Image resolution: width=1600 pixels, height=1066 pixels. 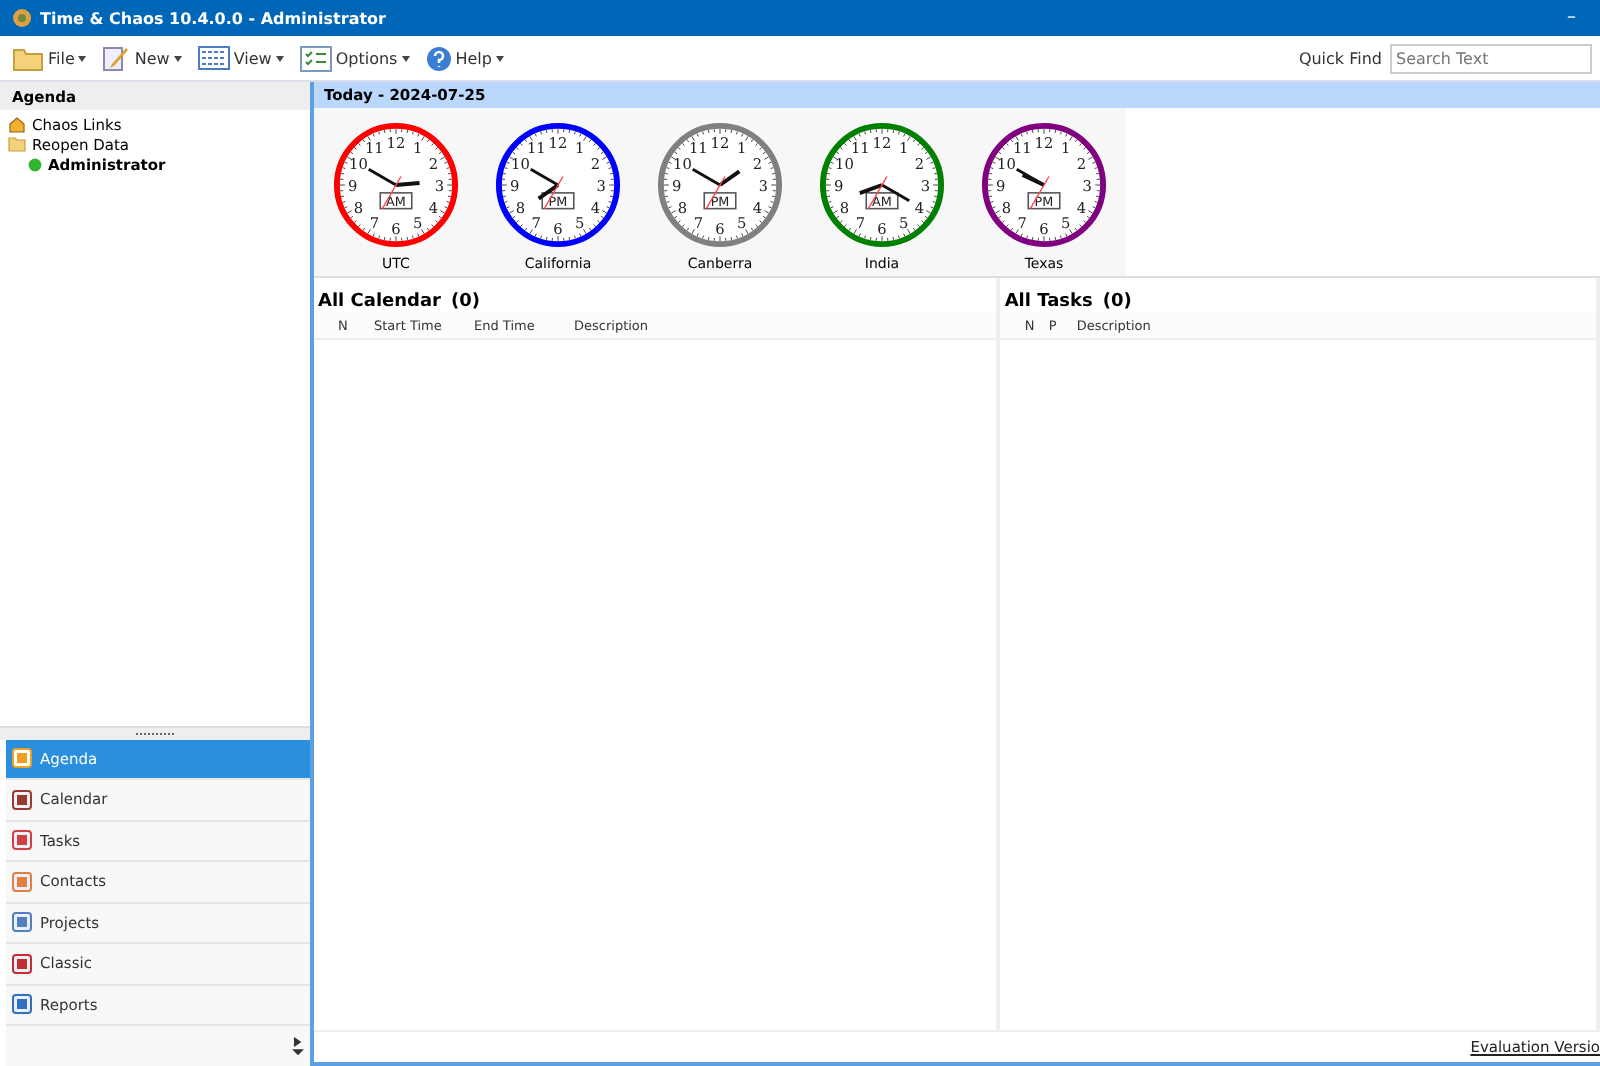 I want to click on chevron-icon, so click(x=298, y=1046).